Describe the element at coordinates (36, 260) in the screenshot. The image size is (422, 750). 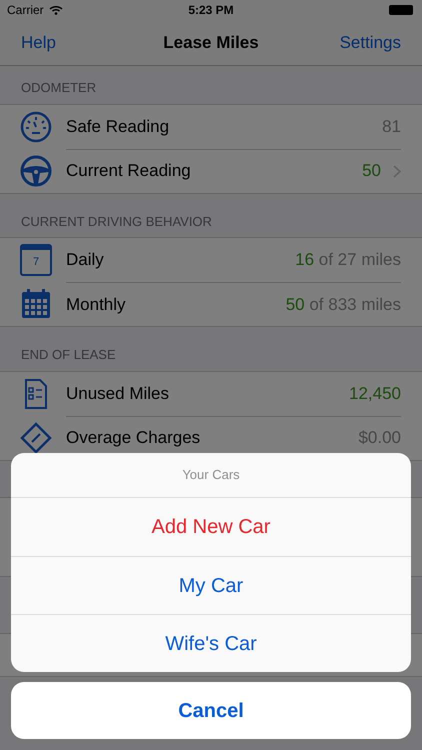
I see `calendar-icon: 7` at that location.